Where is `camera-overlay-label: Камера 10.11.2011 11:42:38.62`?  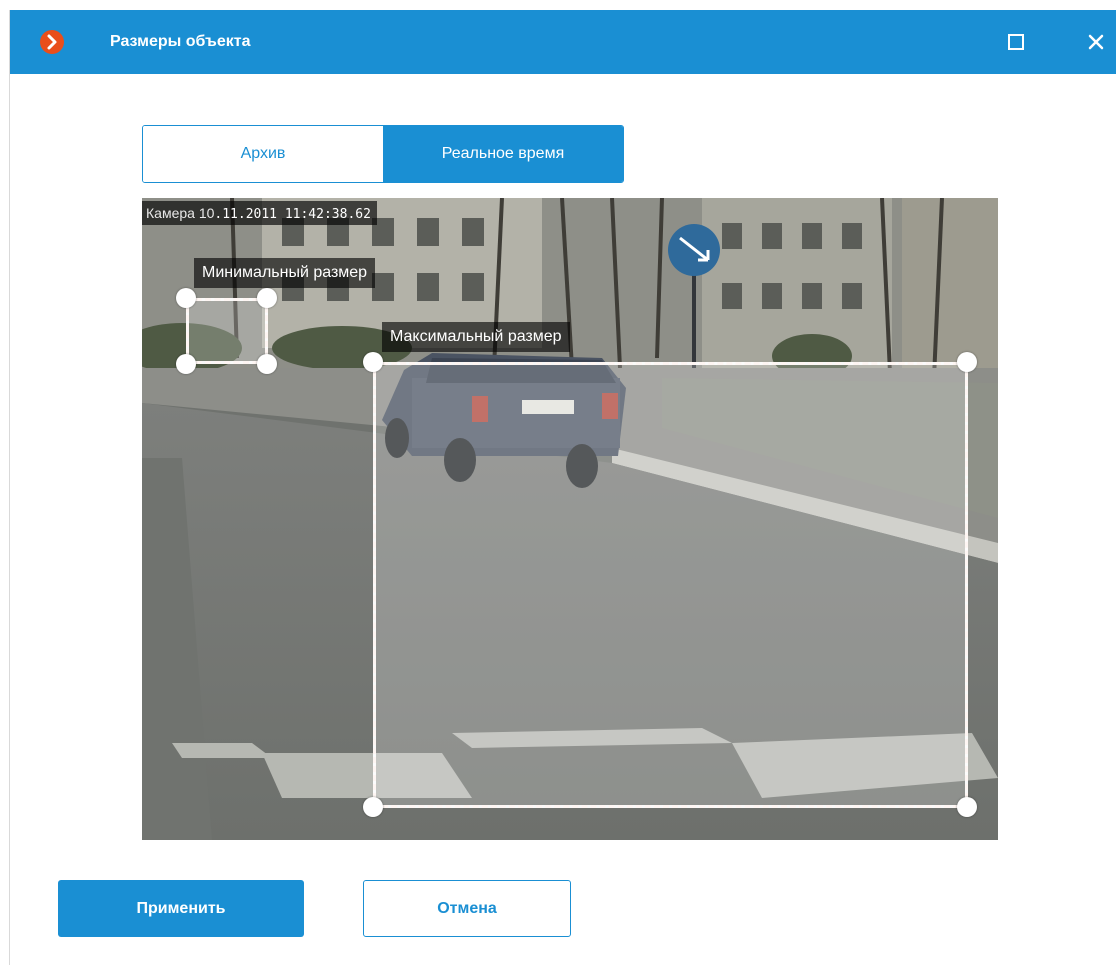 camera-overlay-label: Камера 10.11.2011 11:42:38.62 is located at coordinates (259, 213).